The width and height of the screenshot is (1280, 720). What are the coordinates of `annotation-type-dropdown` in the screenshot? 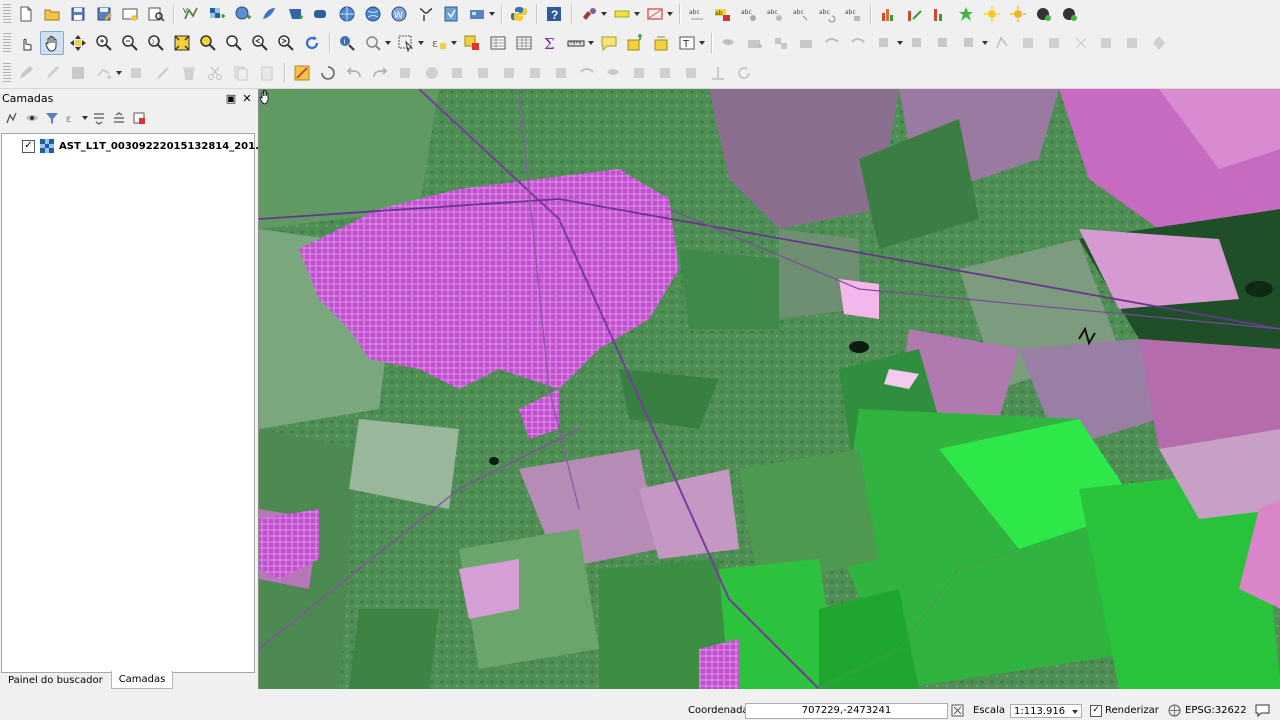 It's located at (702, 43).